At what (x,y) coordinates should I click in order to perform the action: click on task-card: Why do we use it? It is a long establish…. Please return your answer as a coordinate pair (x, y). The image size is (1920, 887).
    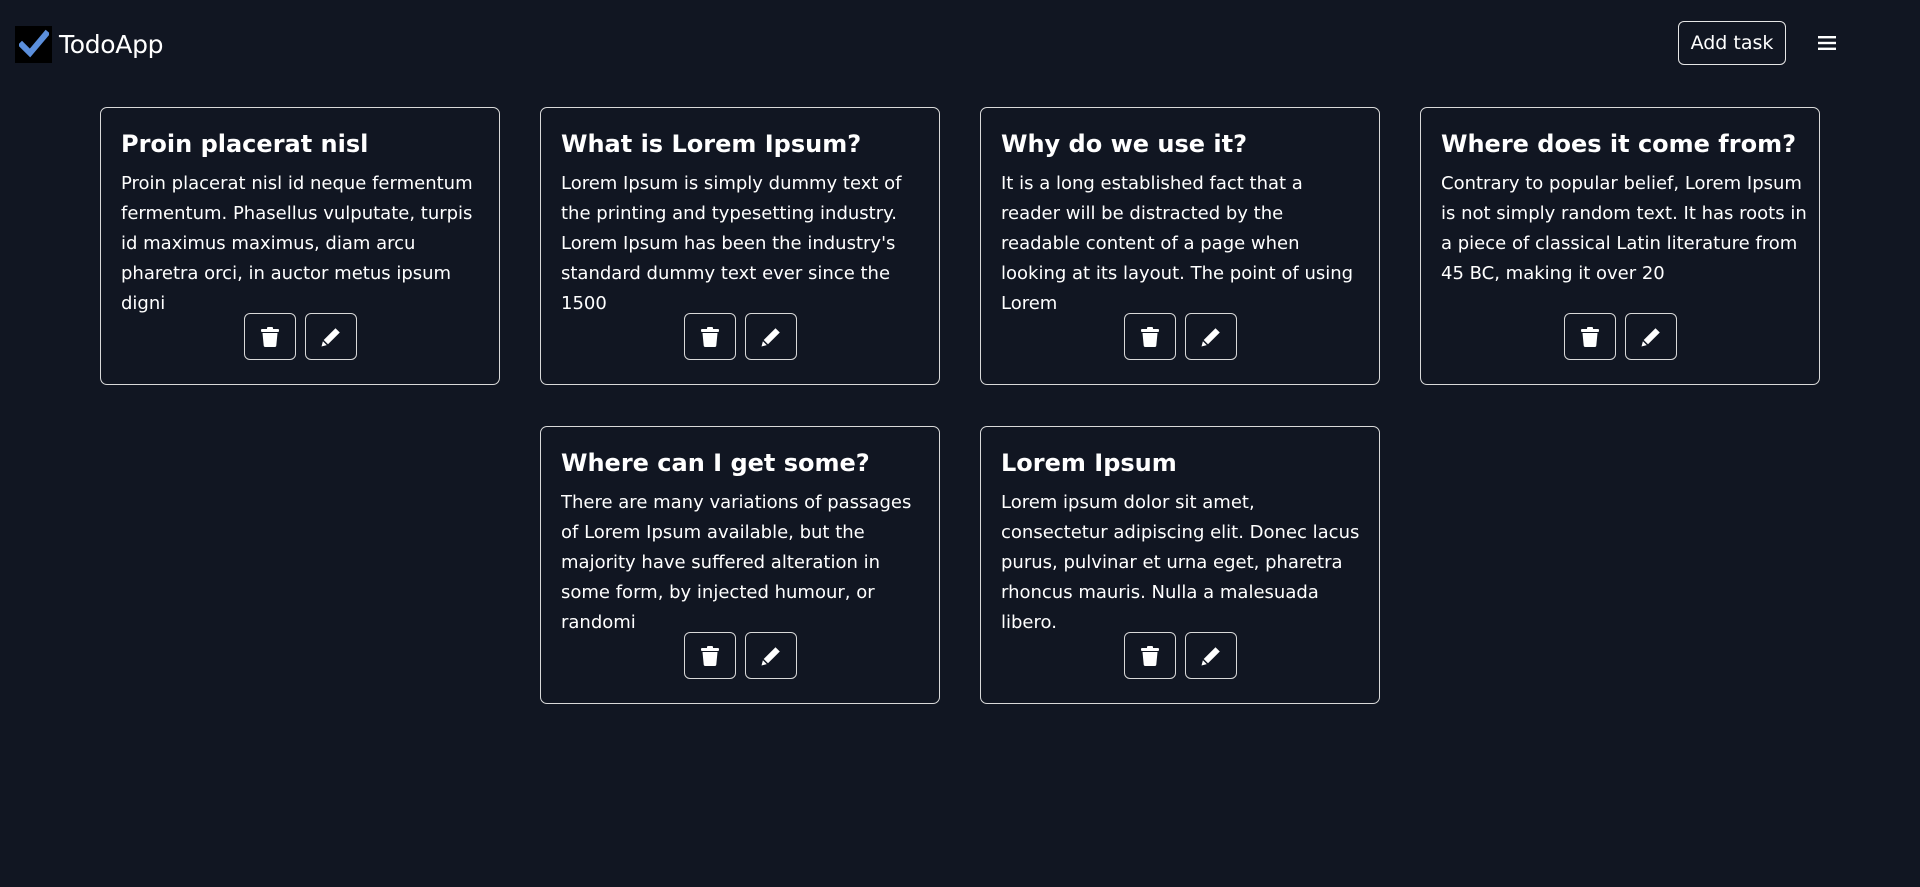
    Looking at the image, I should click on (1180, 246).